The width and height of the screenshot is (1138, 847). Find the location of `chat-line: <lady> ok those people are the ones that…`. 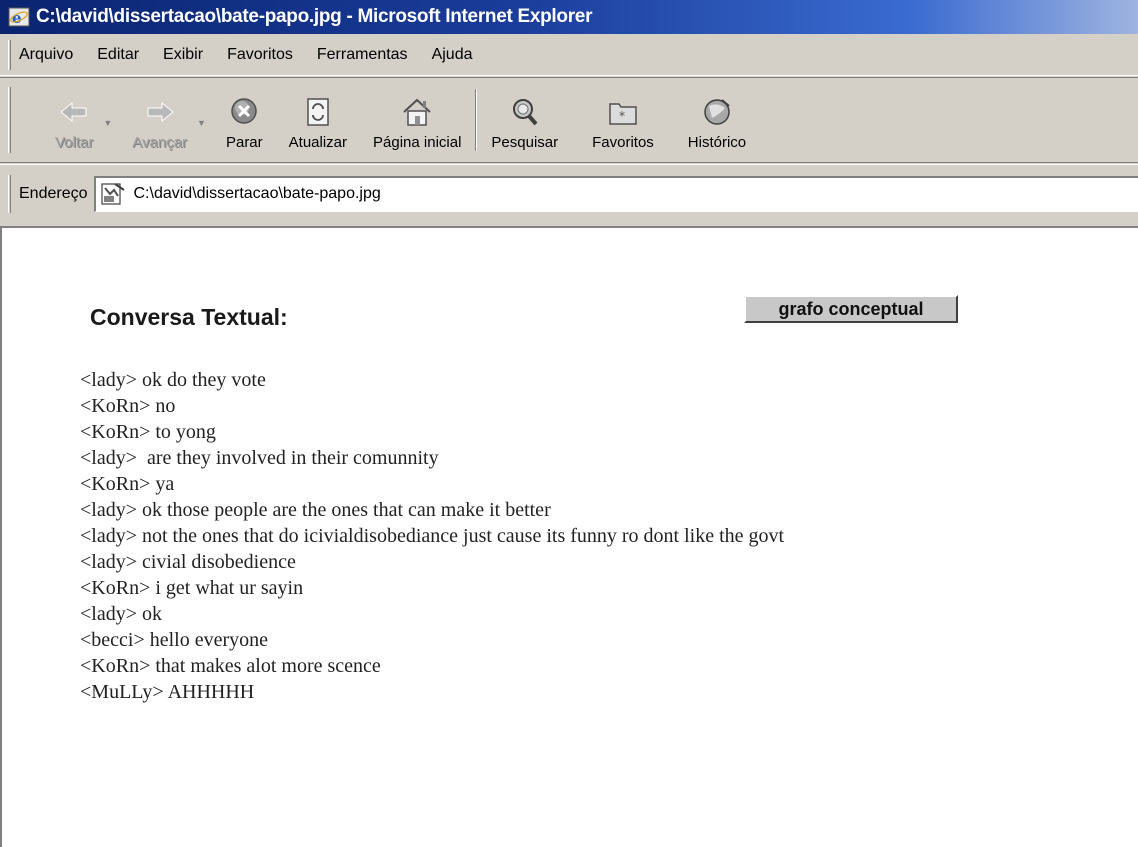

chat-line: <lady> ok those people are the ones that… is located at coordinates (315, 510).